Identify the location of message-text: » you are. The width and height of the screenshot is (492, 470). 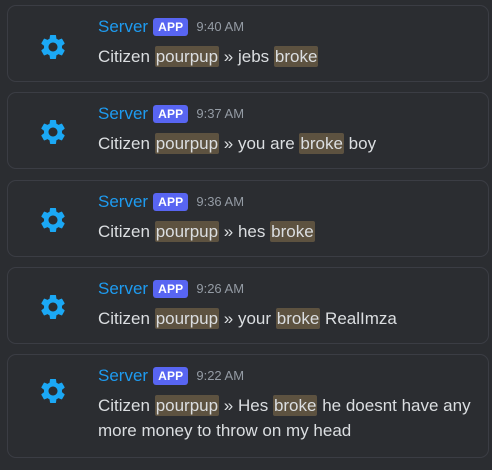
(259, 143).